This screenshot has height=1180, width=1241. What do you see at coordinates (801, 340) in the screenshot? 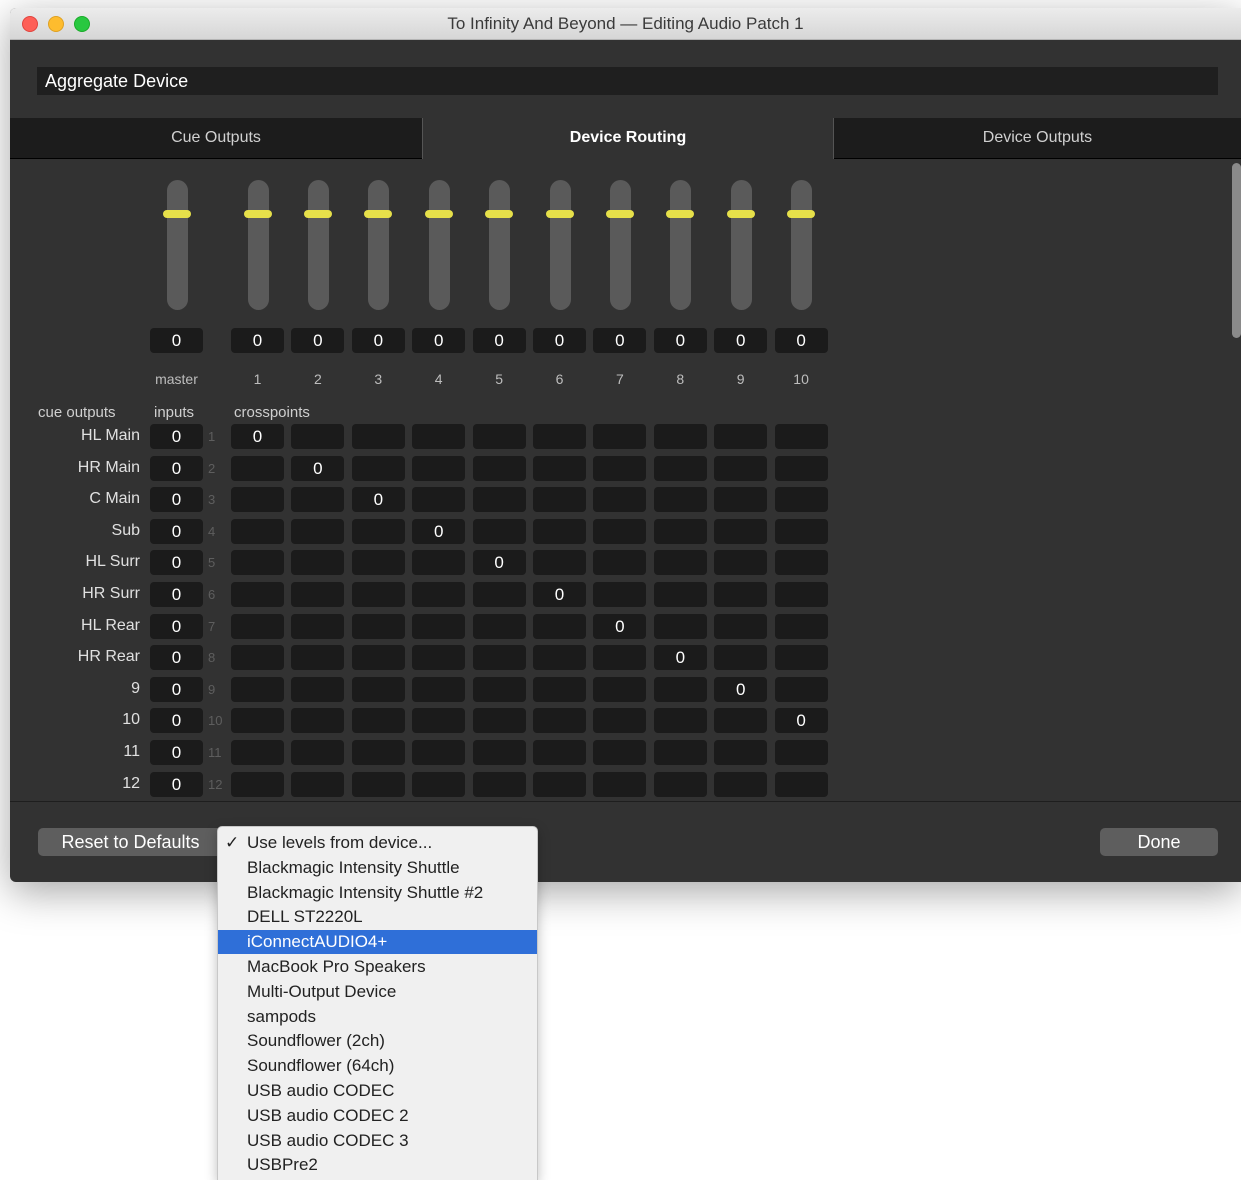
I see `channel-10-level-value: 0` at bounding box center [801, 340].